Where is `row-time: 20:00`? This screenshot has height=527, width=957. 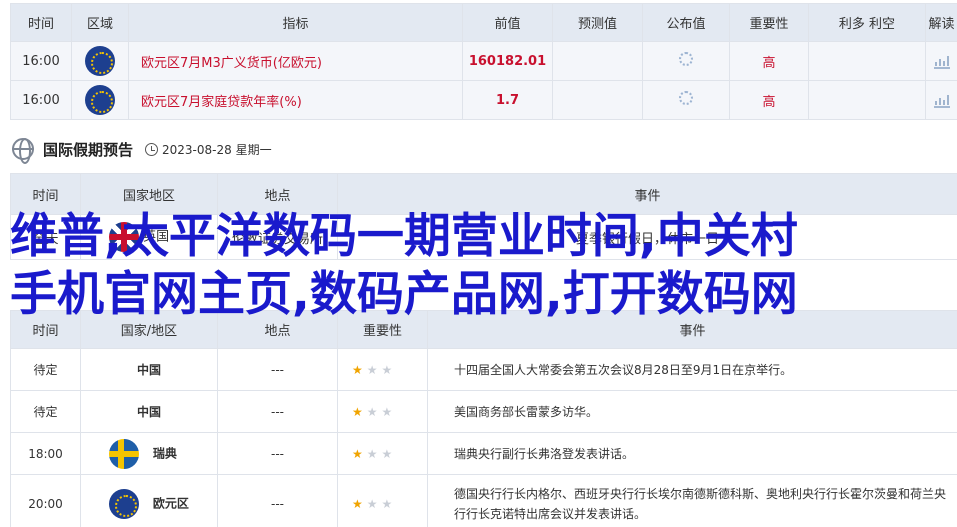 row-time: 20:00 is located at coordinates (45, 500).